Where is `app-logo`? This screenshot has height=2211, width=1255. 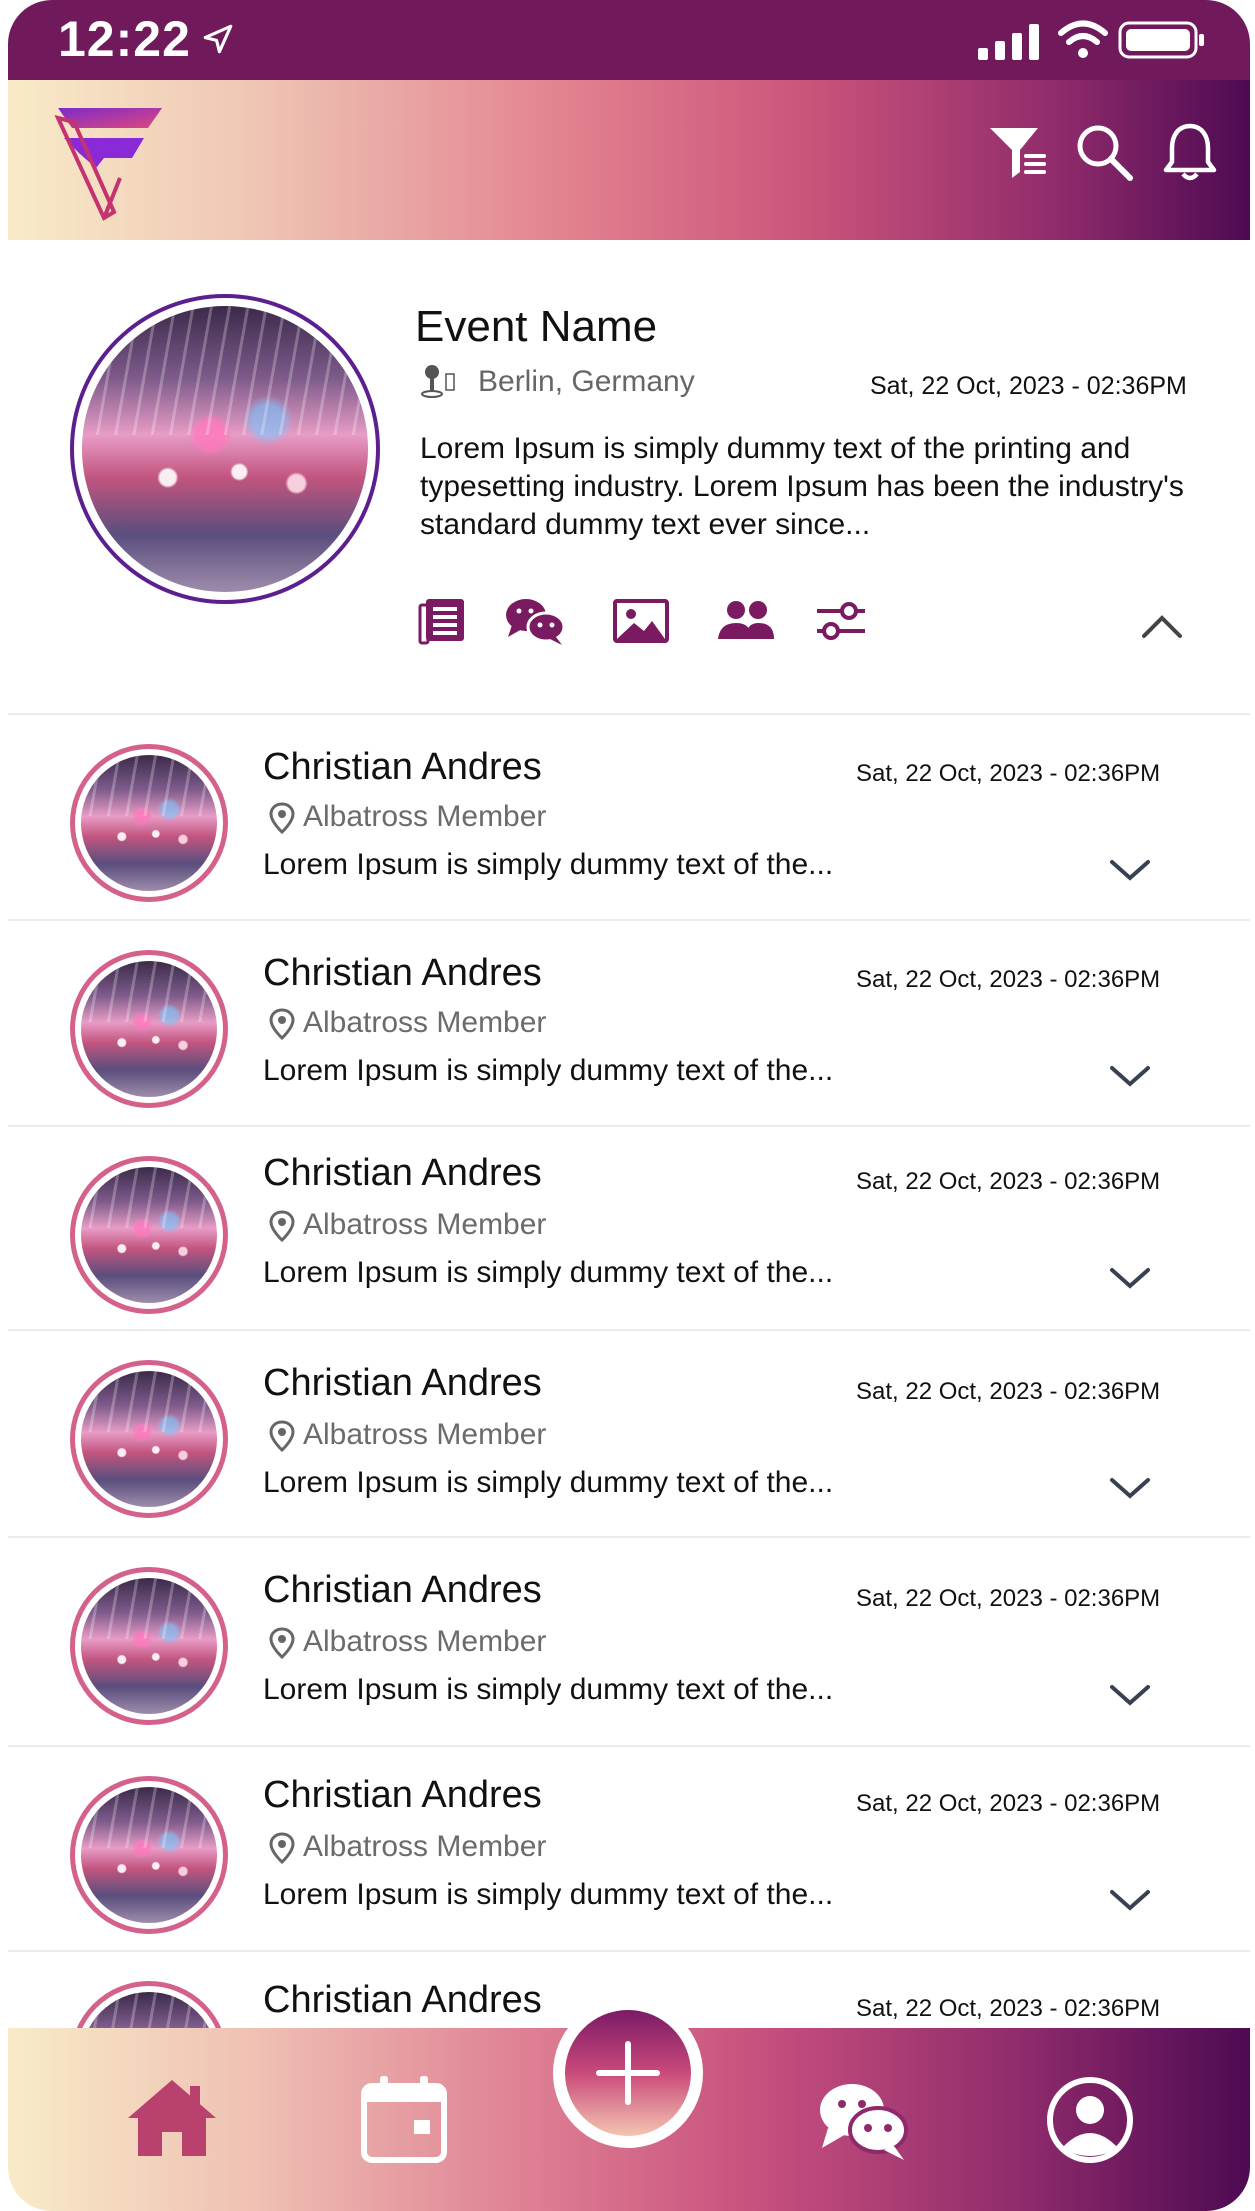 app-logo is located at coordinates (109, 159).